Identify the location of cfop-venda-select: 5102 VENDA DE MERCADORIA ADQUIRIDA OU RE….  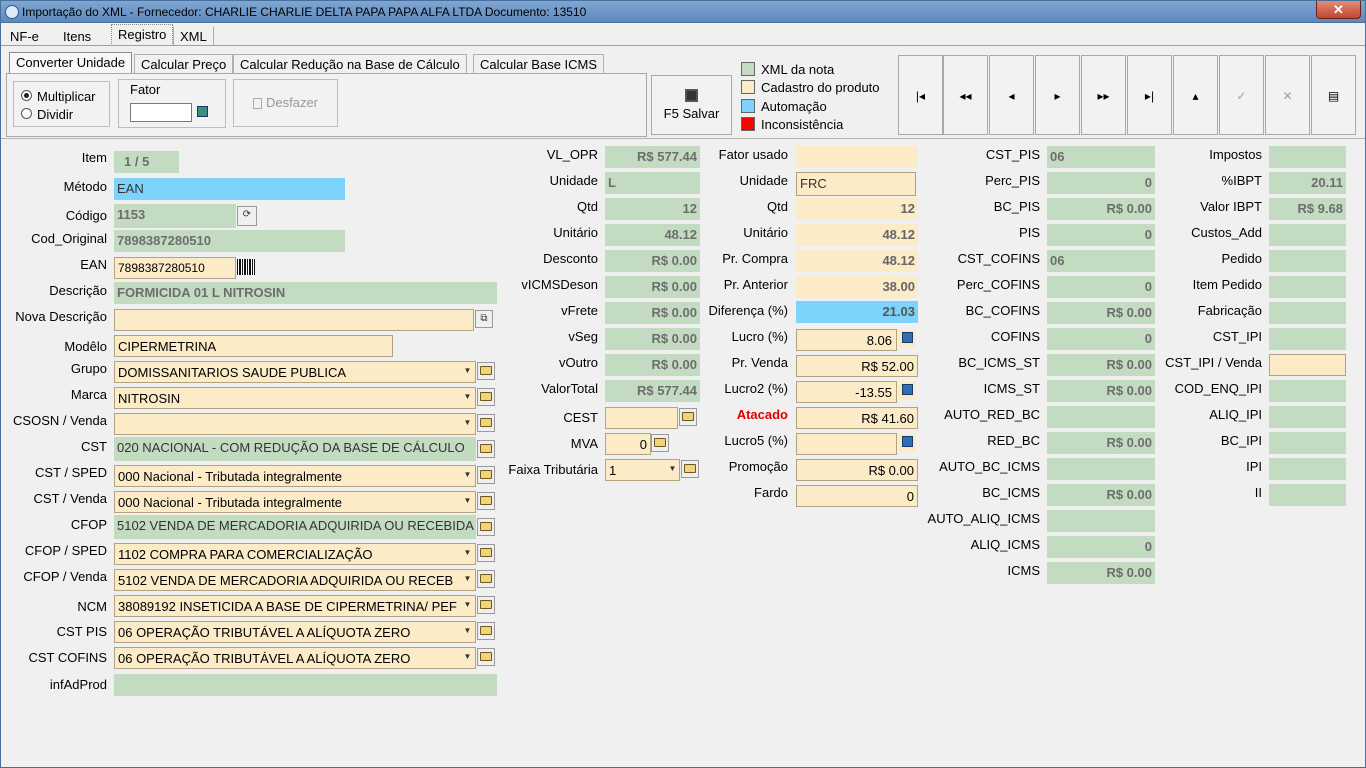
(295, 580).